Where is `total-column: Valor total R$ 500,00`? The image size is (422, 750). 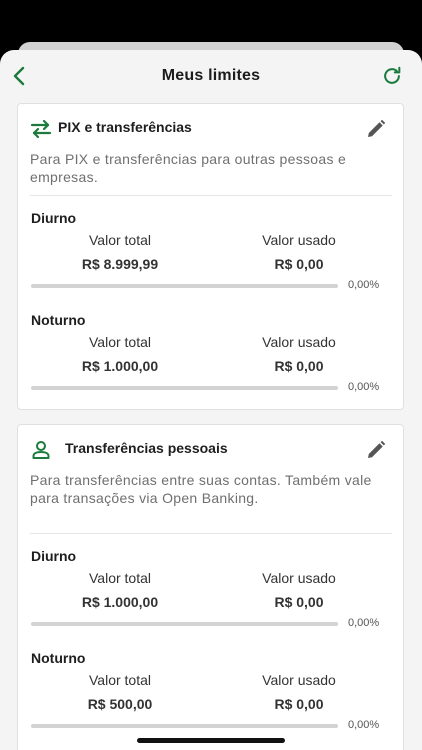
total-column: Valor total R$ 500,00 is located at coordinates (120, 692).